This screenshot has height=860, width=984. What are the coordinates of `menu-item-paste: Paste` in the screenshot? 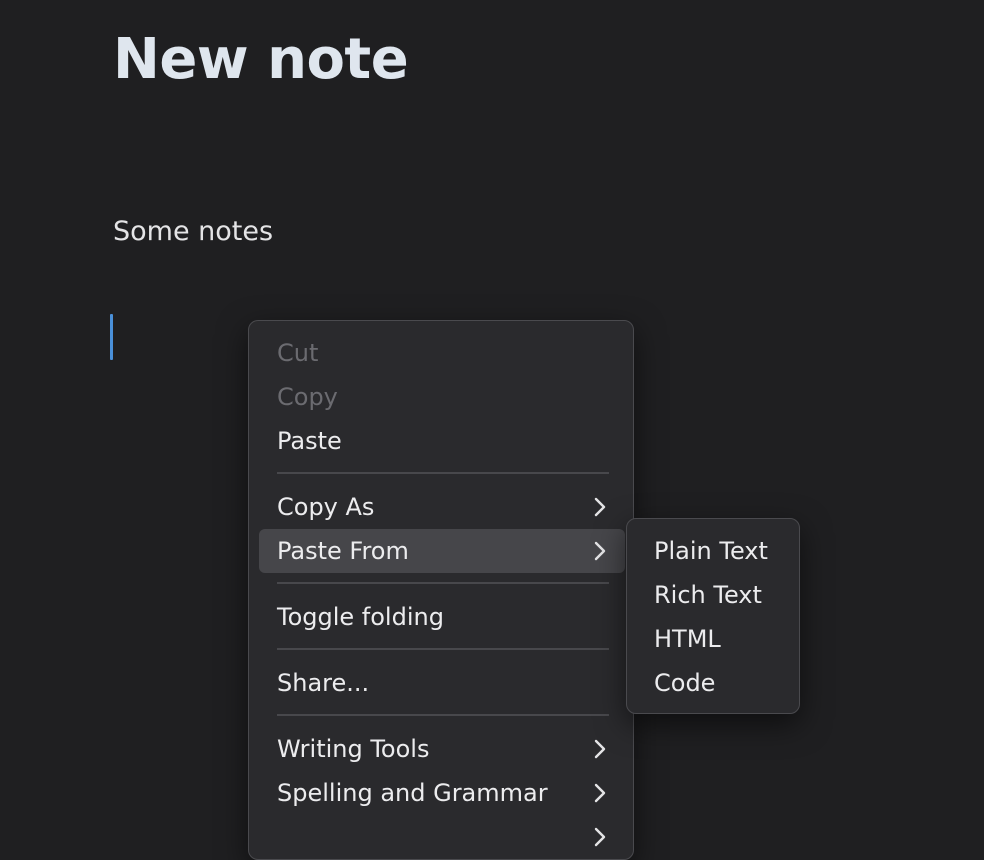 It's located at (442, 441).